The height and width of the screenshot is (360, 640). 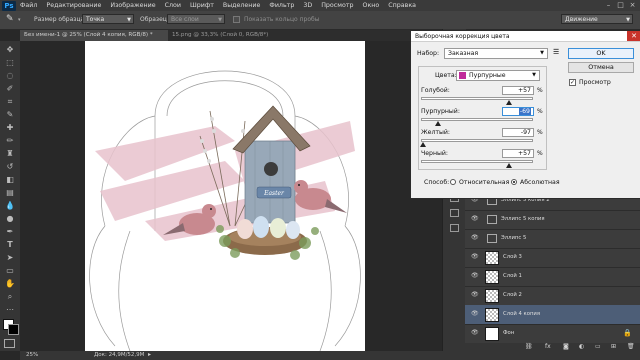 I want to click on menu-type: Шрифт, so click(x=202, y=5).